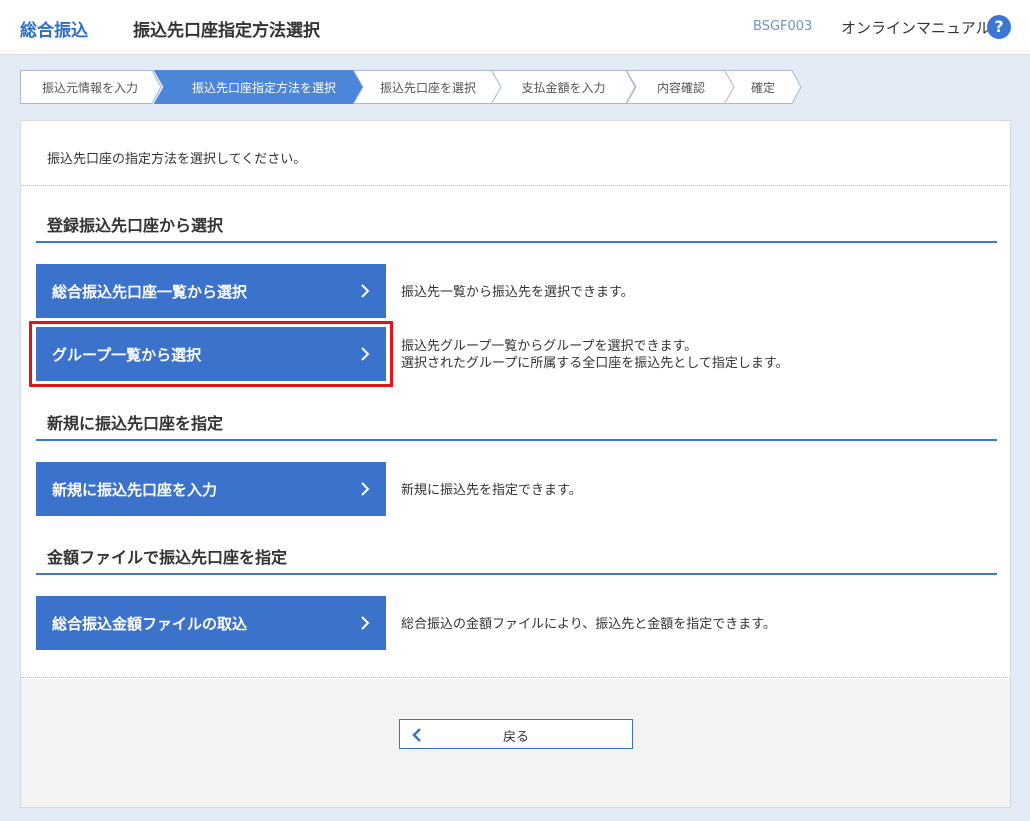 The width and height of the screenshot is (1030, 821). What do you see at coordinates (783, 26) in the screenshot?
I see `screen-id: BSGF003` at bounding box center [783, 26].